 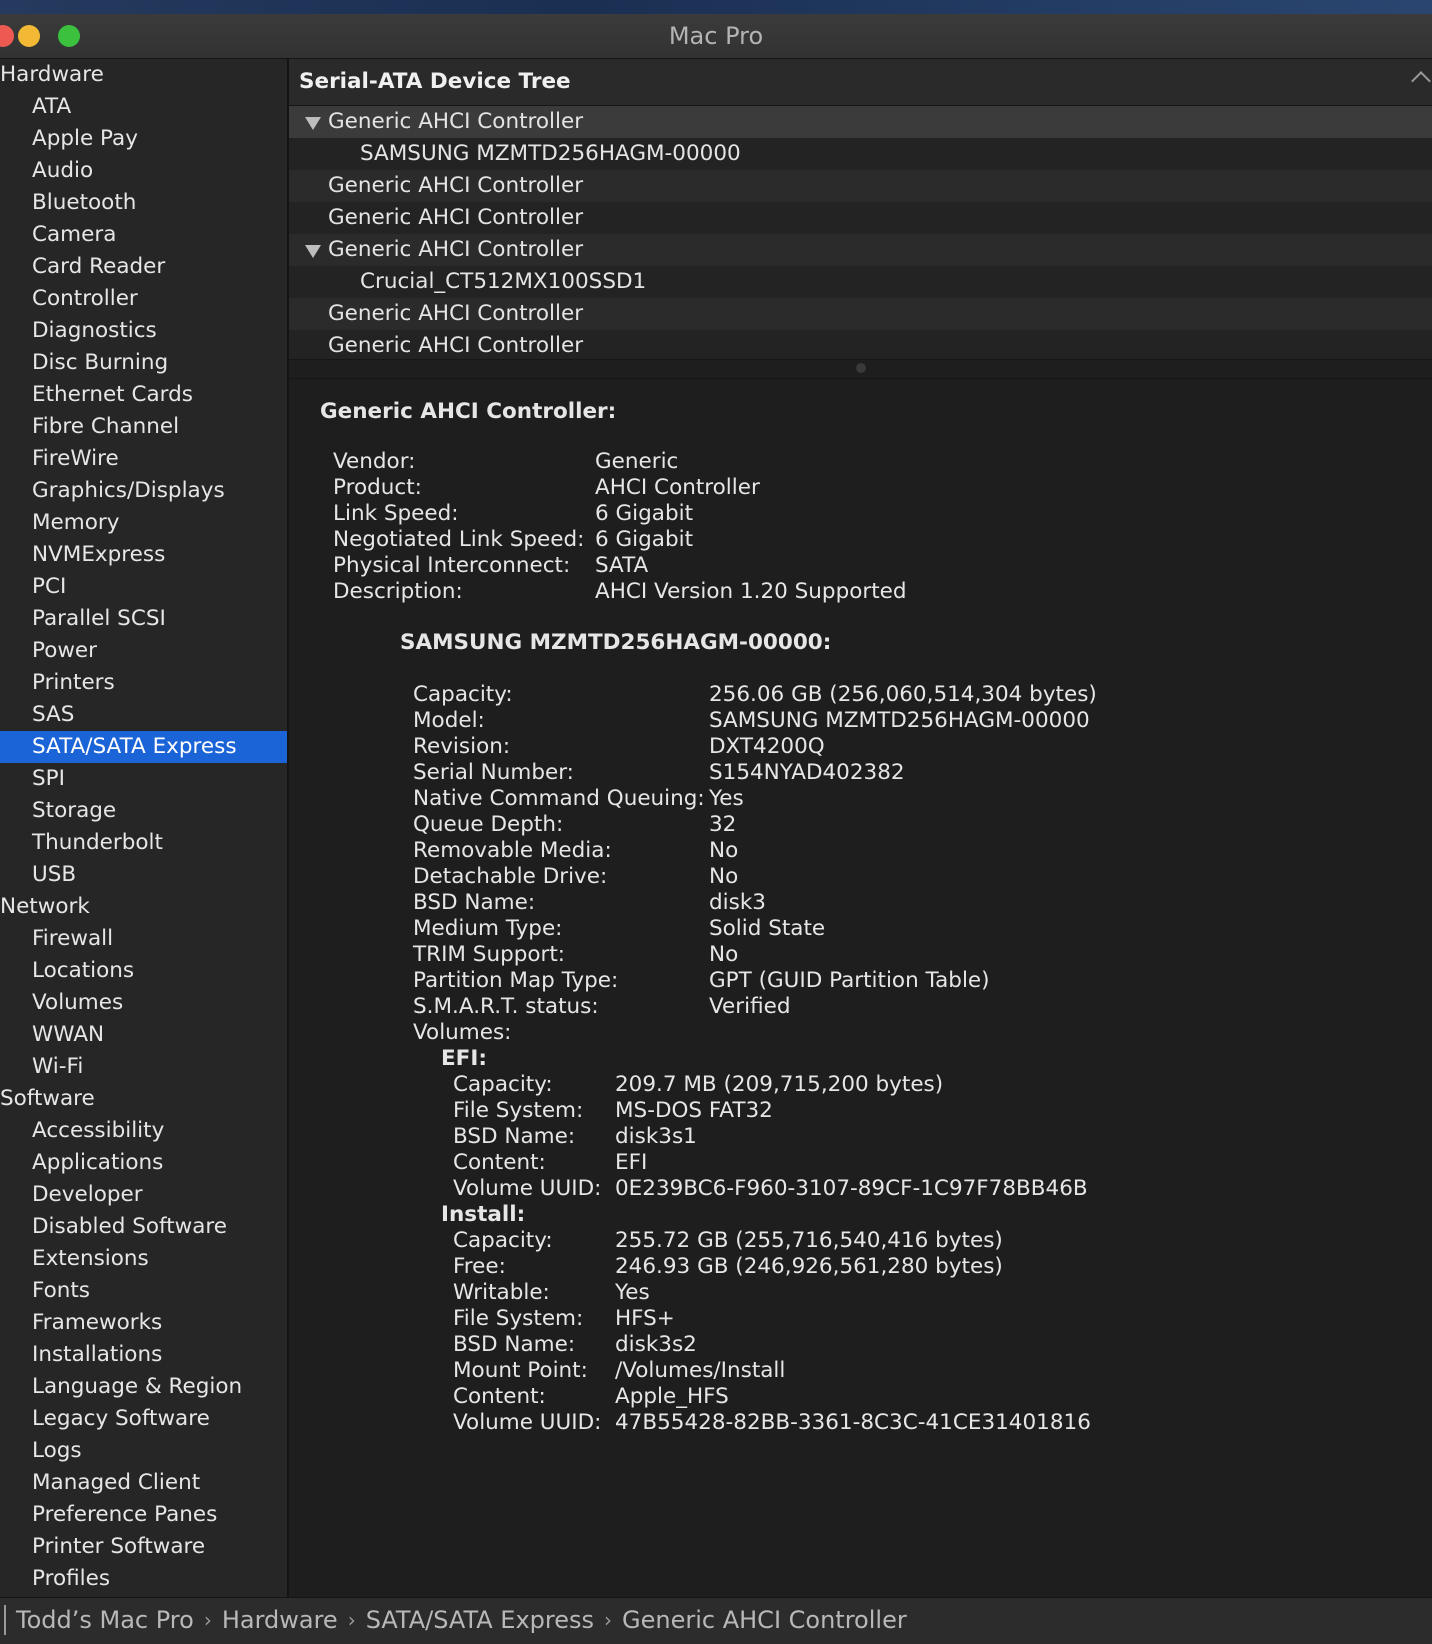 I want to click on sidebar-item-thunderbolt: Thunderbolt, so click(x=143, y=843).